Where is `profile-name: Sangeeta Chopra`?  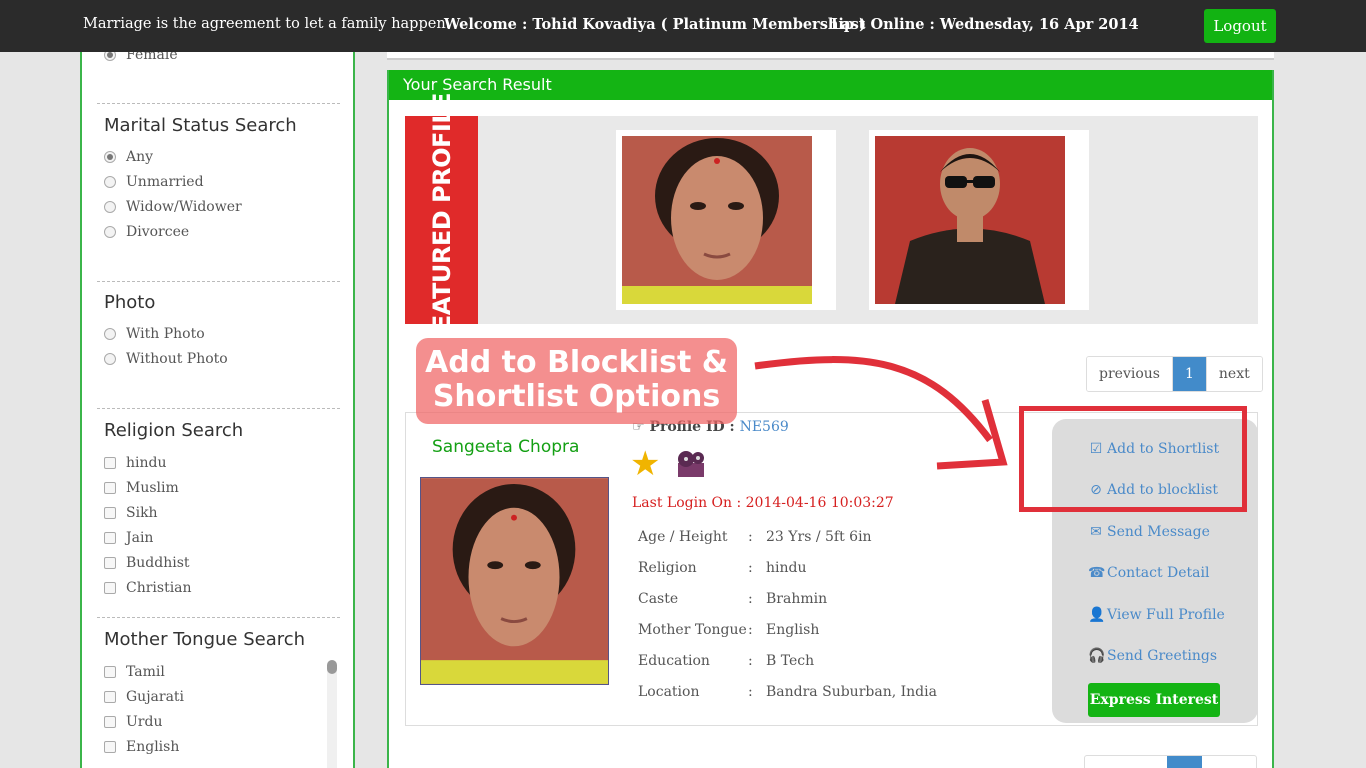 profile-name: Sangeeta Chopra is located at coordinates (505, 447).